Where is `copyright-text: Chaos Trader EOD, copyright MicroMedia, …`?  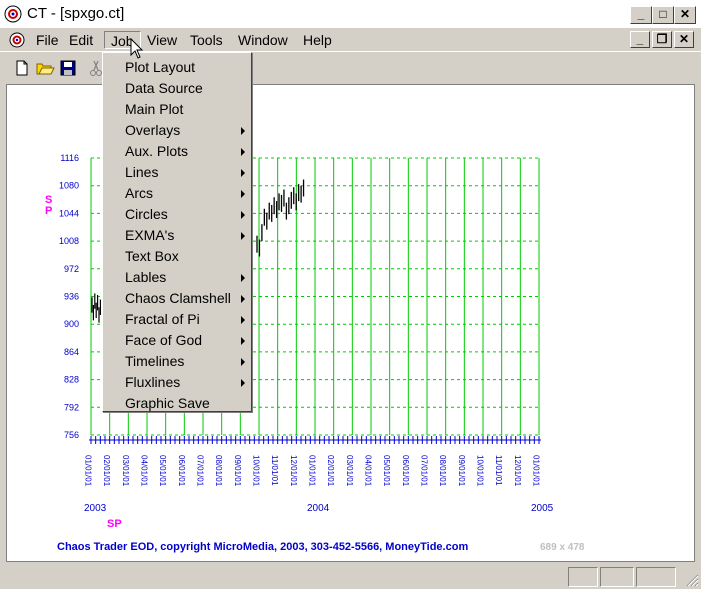 copyright-text: Chaos Trader EOD, copyright MicroMedia, … is located at coordinates (262, 547).